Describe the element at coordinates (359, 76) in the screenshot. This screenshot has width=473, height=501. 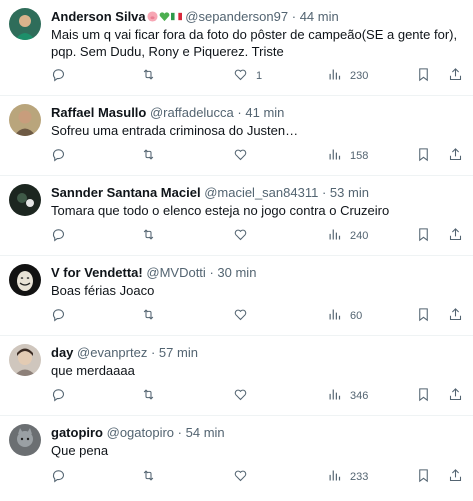
I see `views-count: 230` at that location.